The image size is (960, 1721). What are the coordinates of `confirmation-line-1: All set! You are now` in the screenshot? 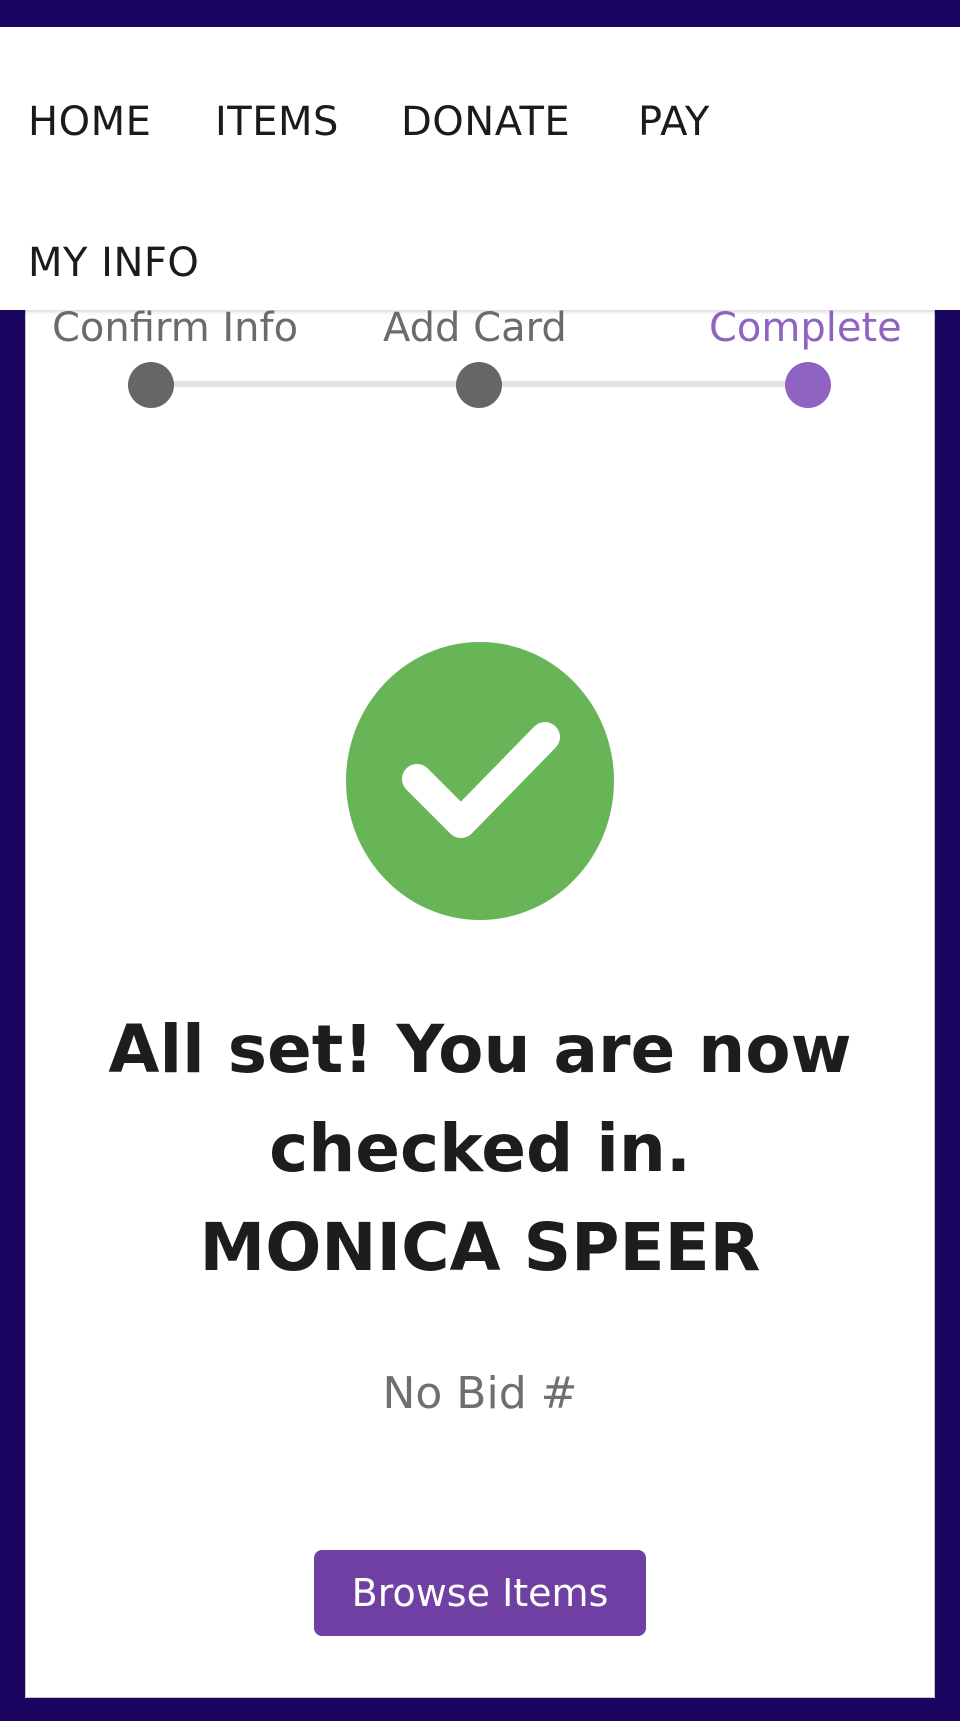 It's located at (480, 1049).